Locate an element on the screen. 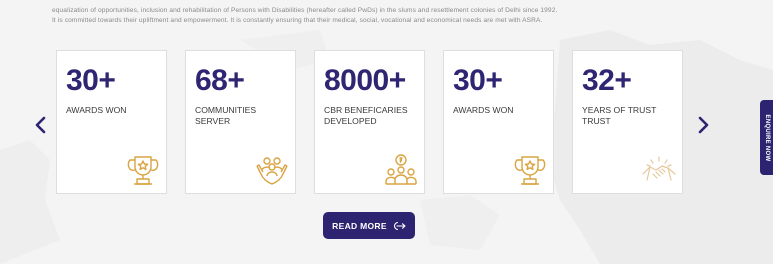 This screenshot has width=773, height=264. stat-card-beneficiaries: 8000+ CBR BENEFICARIES DEVELOPED is located at coordinates (369, 122).